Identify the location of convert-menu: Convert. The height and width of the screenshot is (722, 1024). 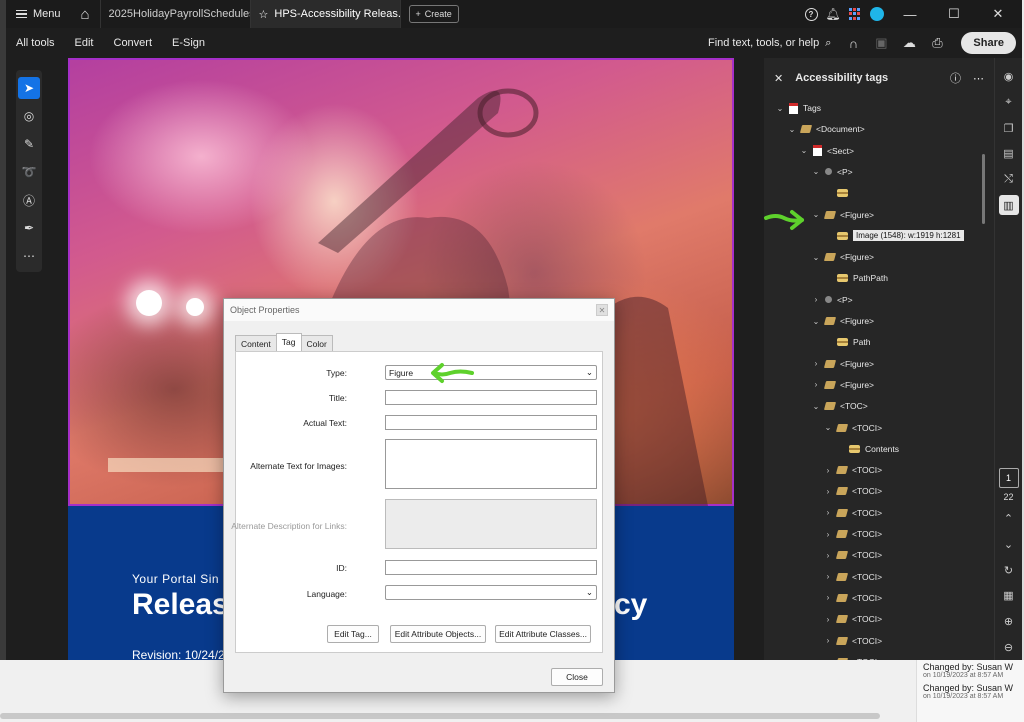
(133, 43).